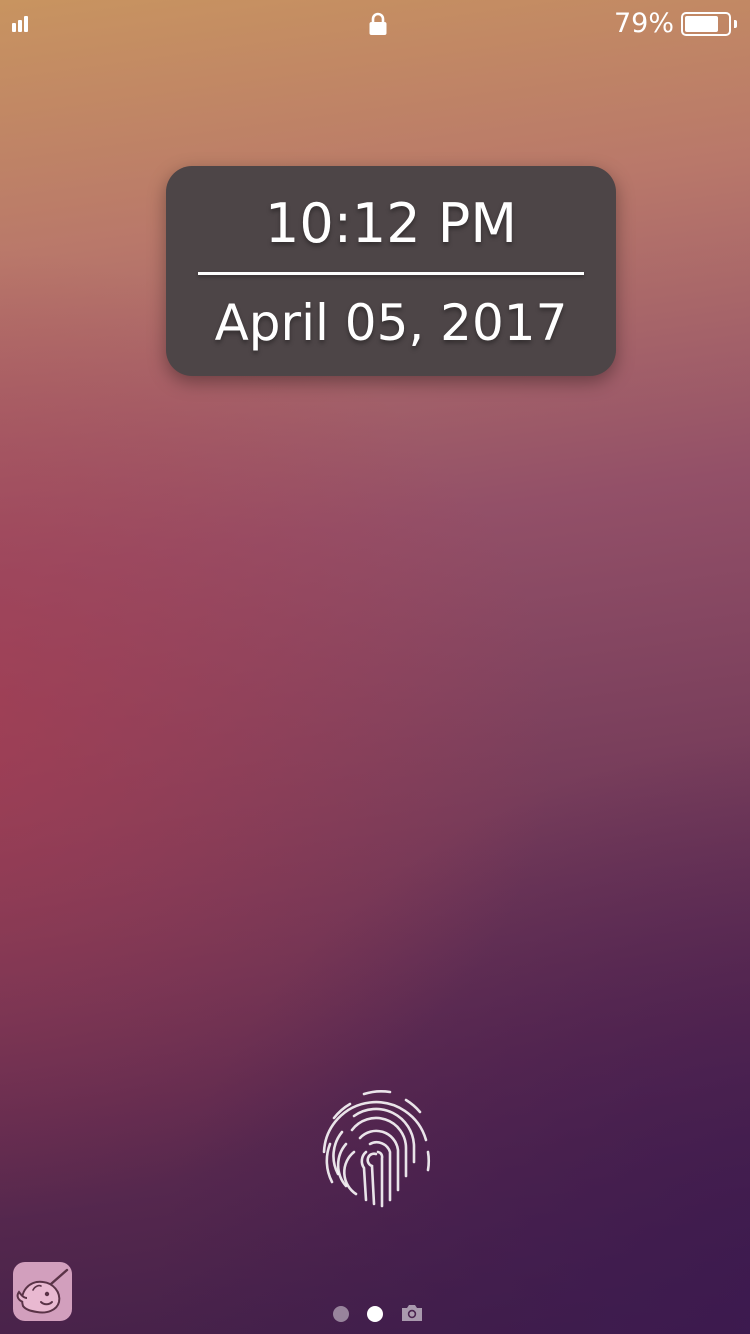 The width and height of the screenshot is (750, 1334). Describe the element at coordinates (391, 223) in the screenshot. I see `clock-time: 10:12 PM` at that location.